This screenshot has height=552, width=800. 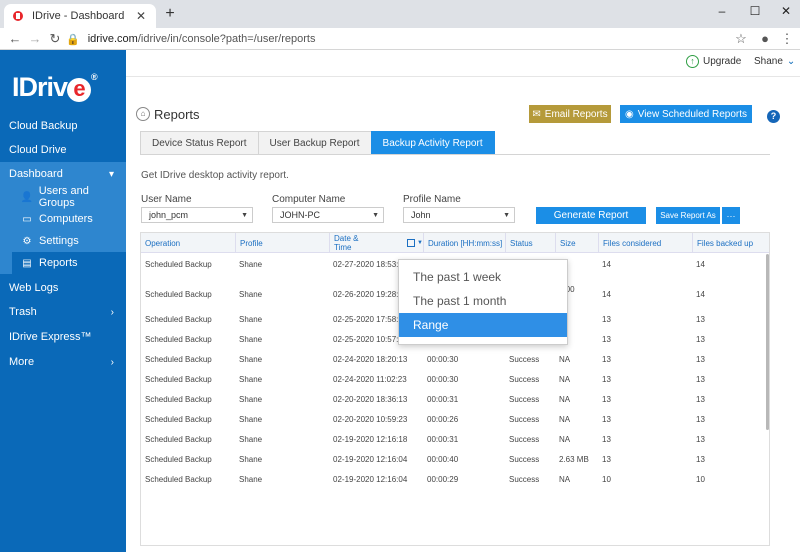 What do you see at coordinates (370, 379) in the screenshot?
I see `cell-date-time: 02-24-2020 11:02:23` at bounding box center [370, 379].